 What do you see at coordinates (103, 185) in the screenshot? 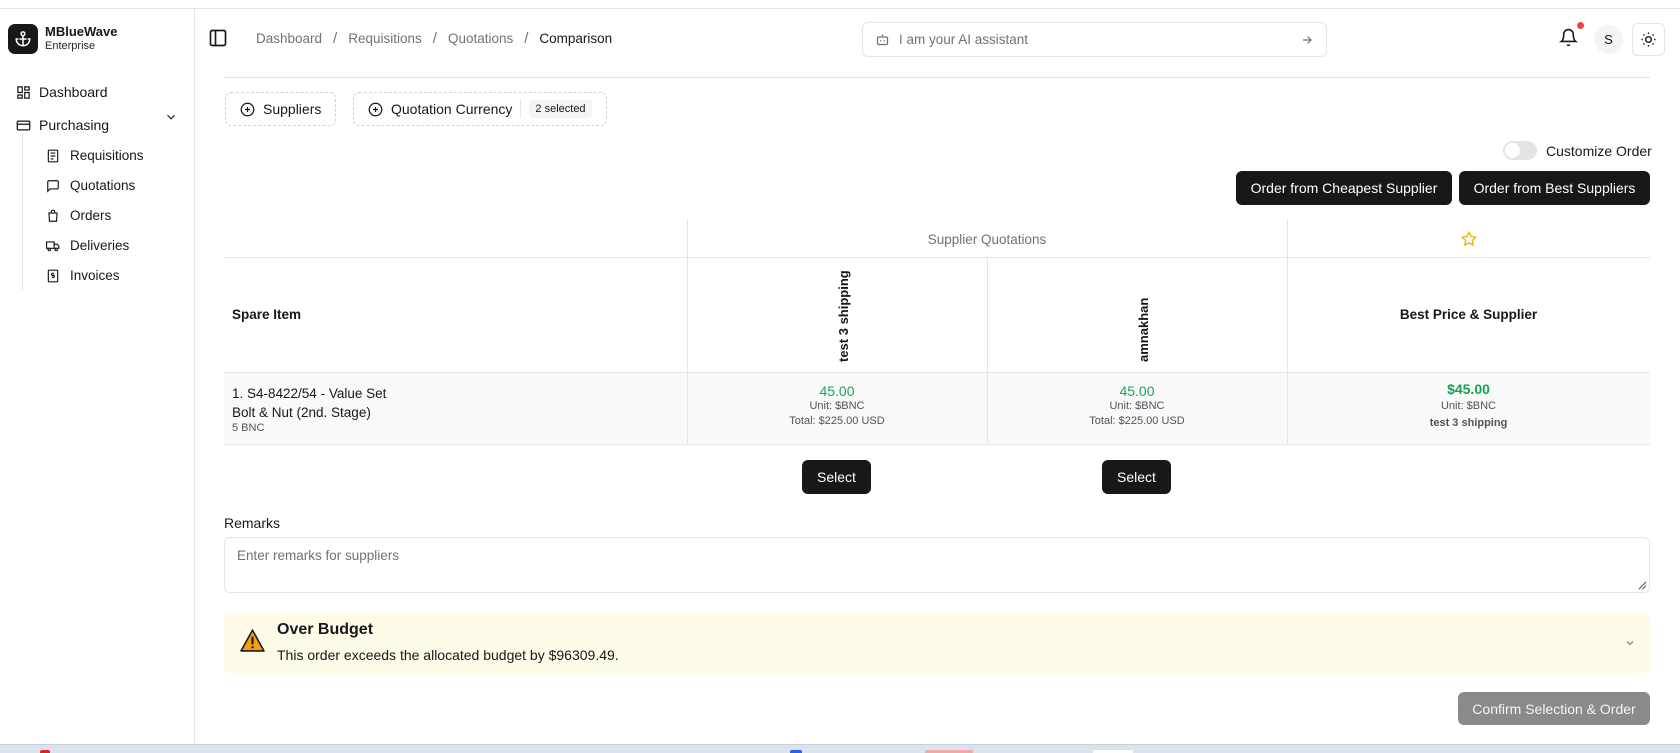
I see `sidebar-item-label: Quotations` at bounding box center [103, 185].